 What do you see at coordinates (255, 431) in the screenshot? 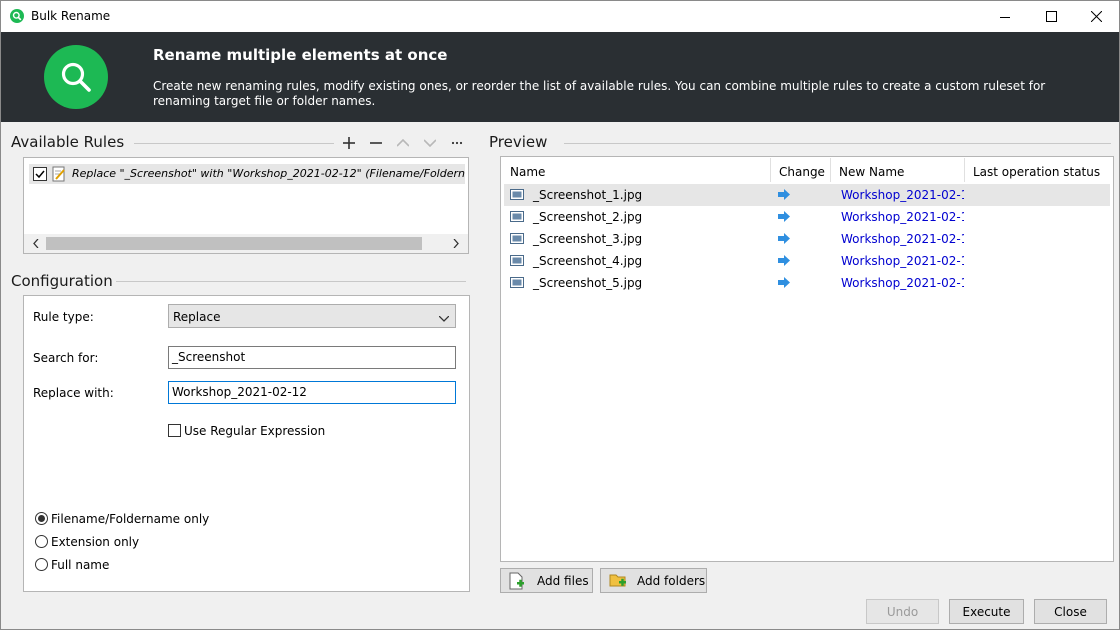
I see `regex-label: Use Regular Expression` at bounding box center [255, 431].